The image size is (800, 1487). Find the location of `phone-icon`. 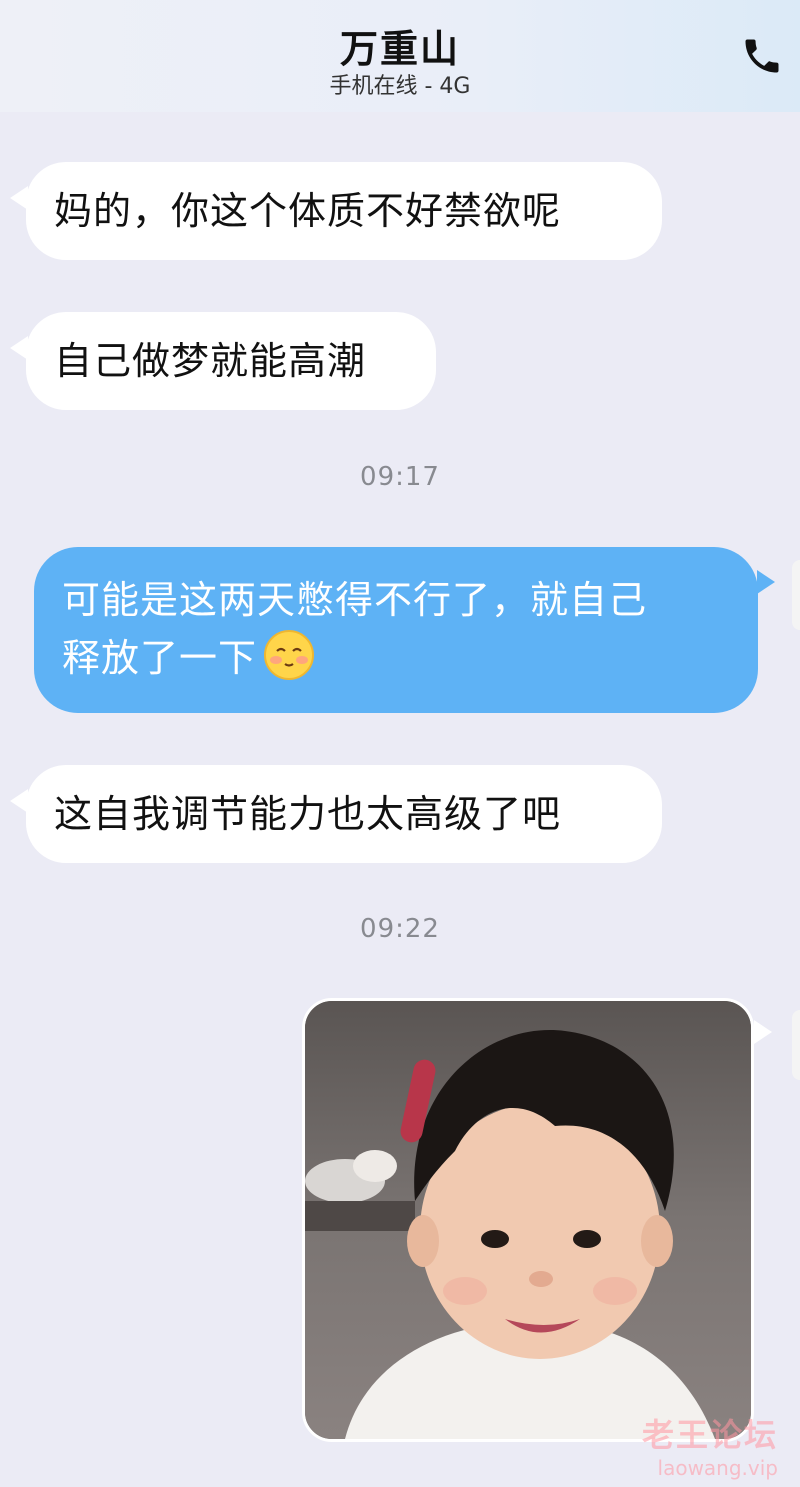

phone-icon is located at coordinates (762, 56).